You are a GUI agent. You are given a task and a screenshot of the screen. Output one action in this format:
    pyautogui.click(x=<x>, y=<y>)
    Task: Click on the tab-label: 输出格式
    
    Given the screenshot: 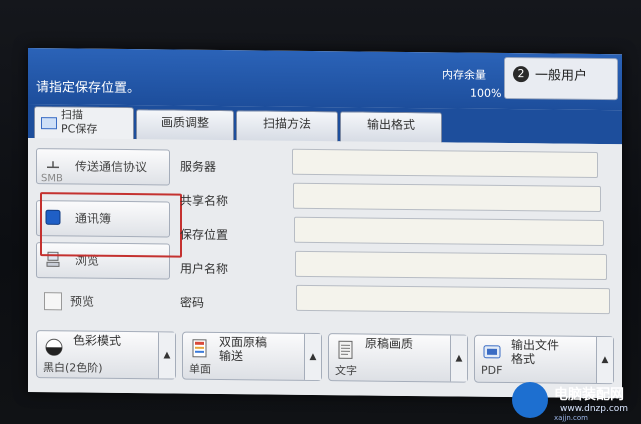 What is the action you would take?
    pyautogui.click(x=390, y=125)
    